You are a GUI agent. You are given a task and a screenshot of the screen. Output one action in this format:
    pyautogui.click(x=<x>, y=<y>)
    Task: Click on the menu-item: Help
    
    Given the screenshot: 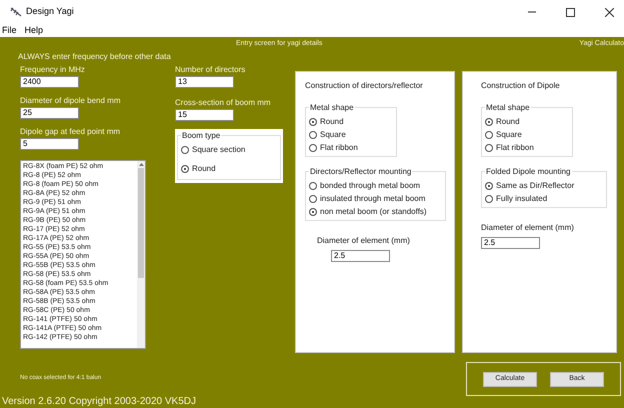 What is the action you would take?
    pyautogui.click(x=34, y=31)
    